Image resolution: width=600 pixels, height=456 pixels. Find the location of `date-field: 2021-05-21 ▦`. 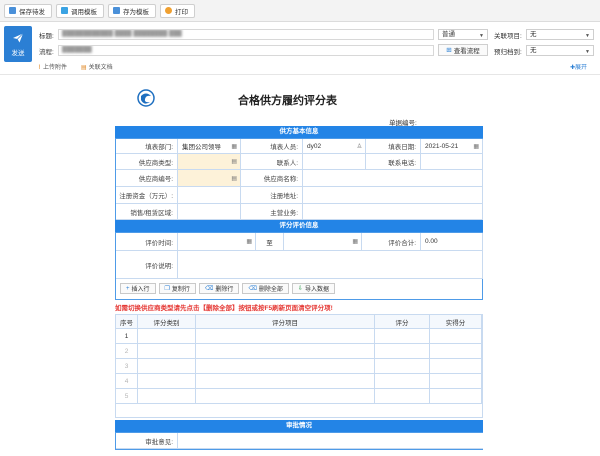

date-field: 2021-05-21 ▦ is located at coordinates (452, 146).